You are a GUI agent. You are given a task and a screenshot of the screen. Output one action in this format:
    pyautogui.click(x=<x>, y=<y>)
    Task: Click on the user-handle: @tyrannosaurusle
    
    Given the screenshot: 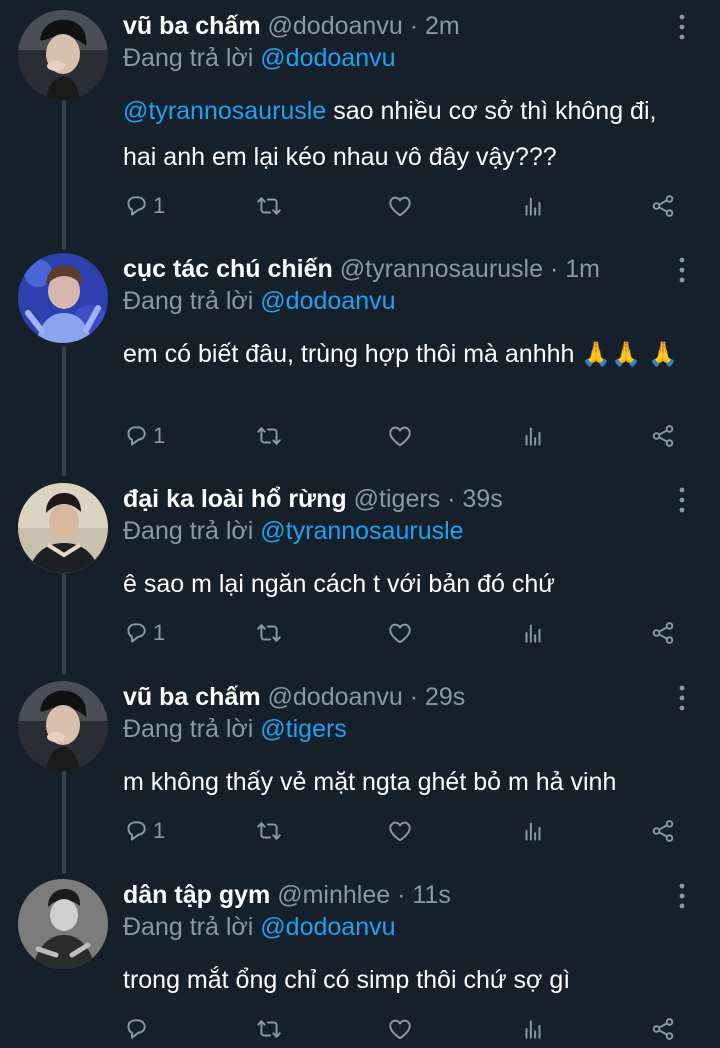 What is the action you would take?
    pyautogui.click(x=441, y=269)
    